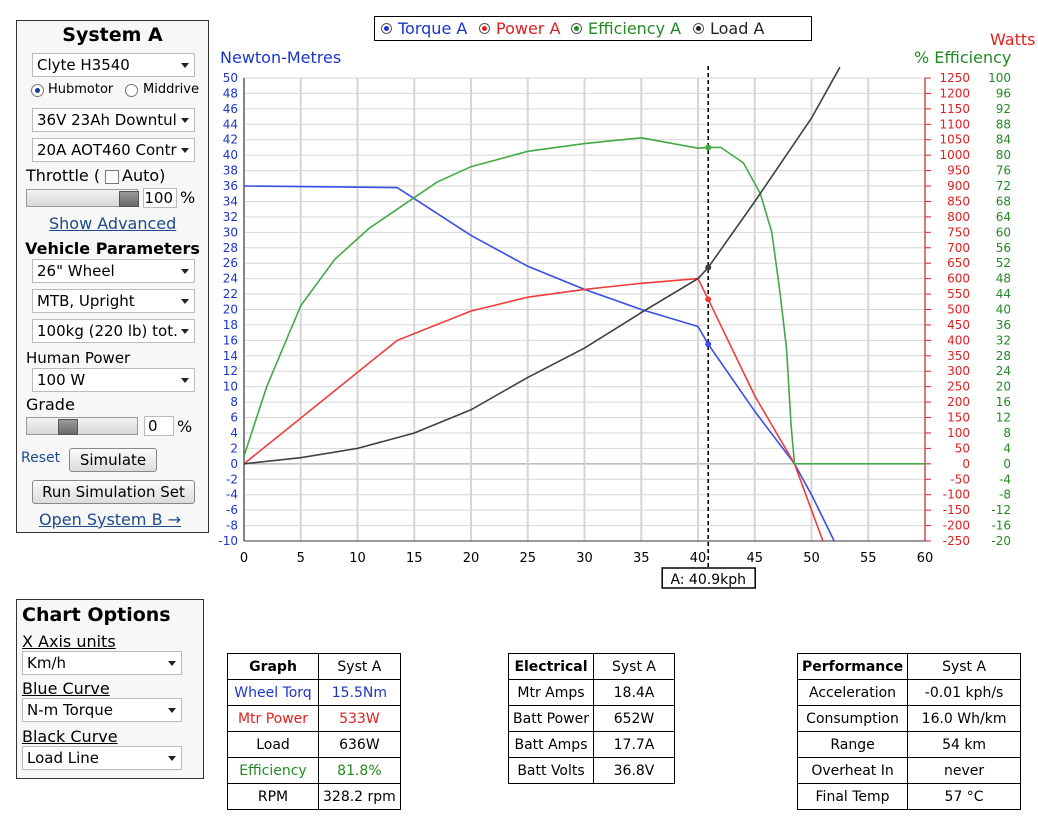 This screenshot has height=831, width=1038. Describe the element at coordinates (273, 666) in the screenshot. I see `graph-header: Graph` at that location.